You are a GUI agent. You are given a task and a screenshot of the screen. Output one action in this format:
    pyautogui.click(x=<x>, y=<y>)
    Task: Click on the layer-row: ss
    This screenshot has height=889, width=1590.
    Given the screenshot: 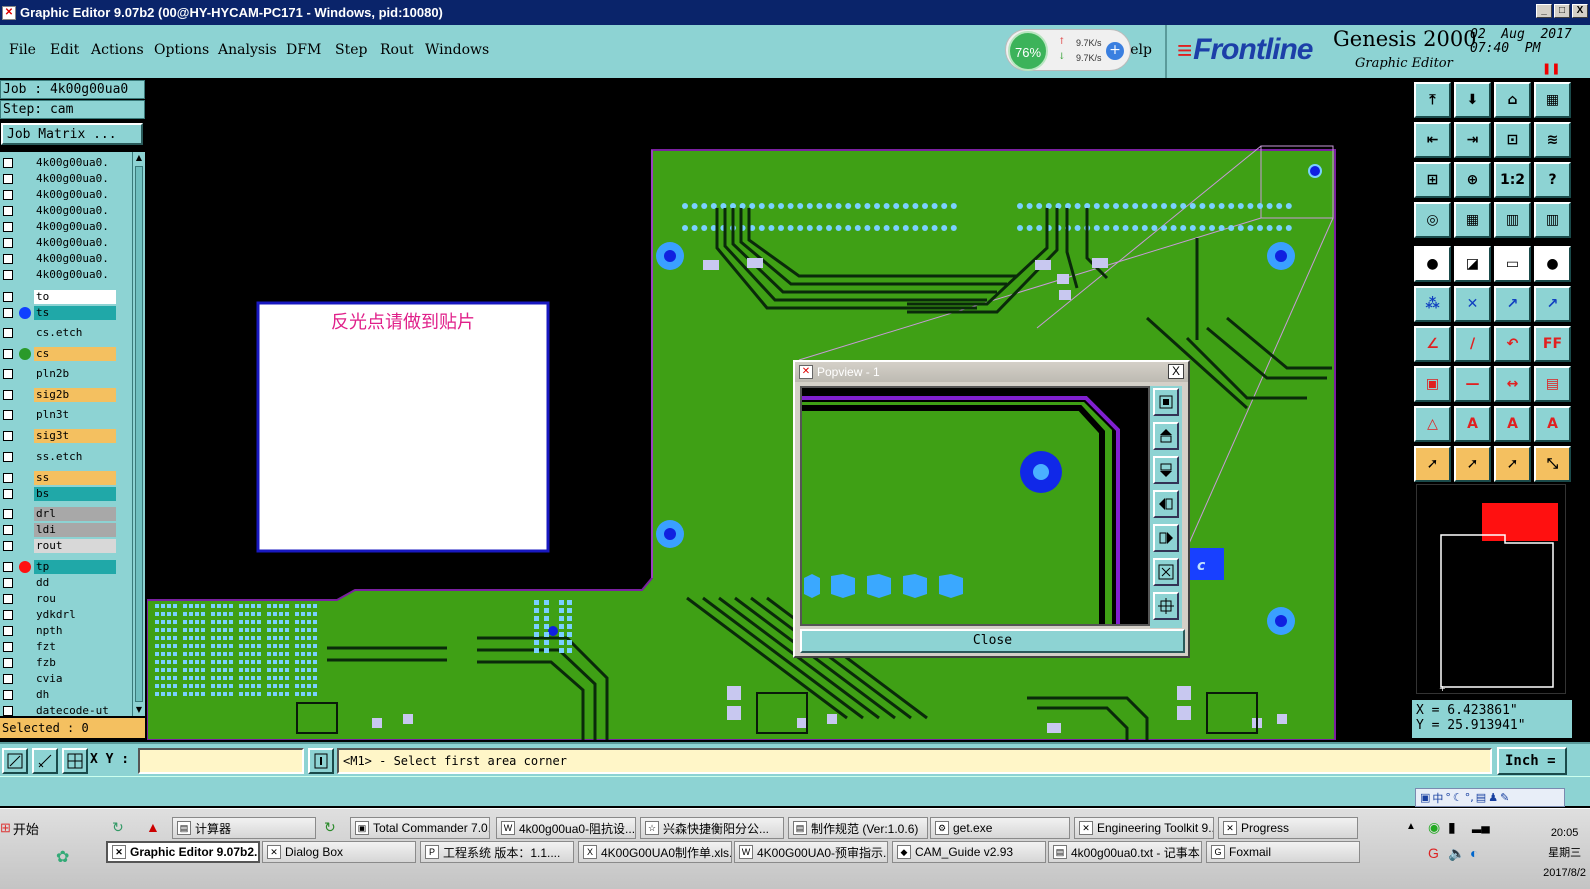 What is the action you would take?
    pyautogui.click(x=59, y=478)
    